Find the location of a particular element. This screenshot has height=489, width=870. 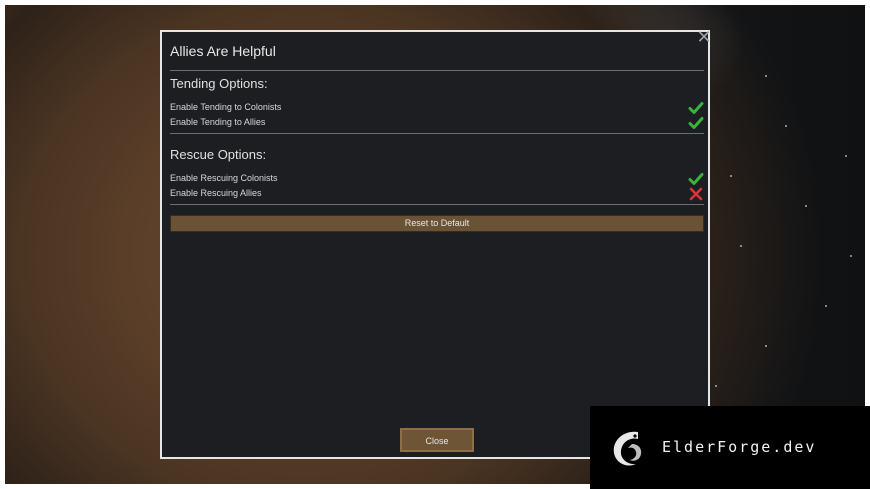

option-label: Enable Tending to Colonists is located at coordinates (226, 107).